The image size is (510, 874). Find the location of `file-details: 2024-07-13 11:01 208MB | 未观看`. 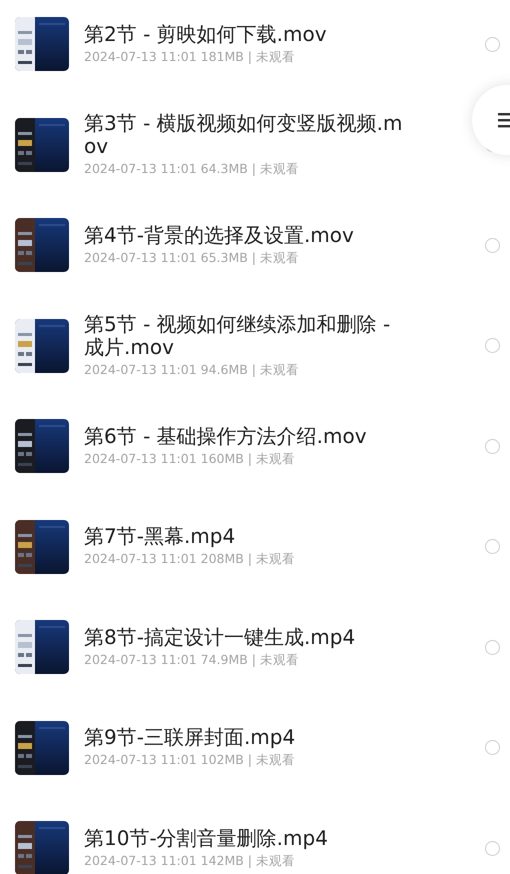

file-details: 2024-07-13 11:01 208MB | 未观看 is located at coordinates (190, 559).